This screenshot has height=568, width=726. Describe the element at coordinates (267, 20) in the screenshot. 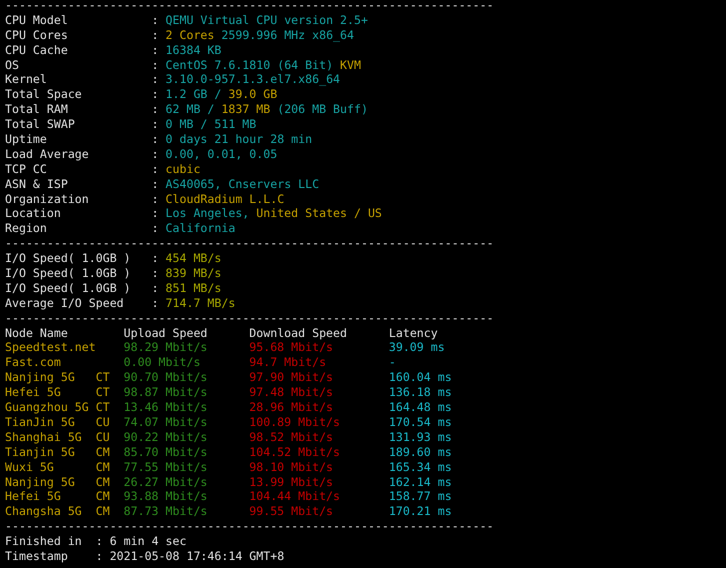

I see `info-value: QEMU Virtual CPU version 2.5+` at that location.